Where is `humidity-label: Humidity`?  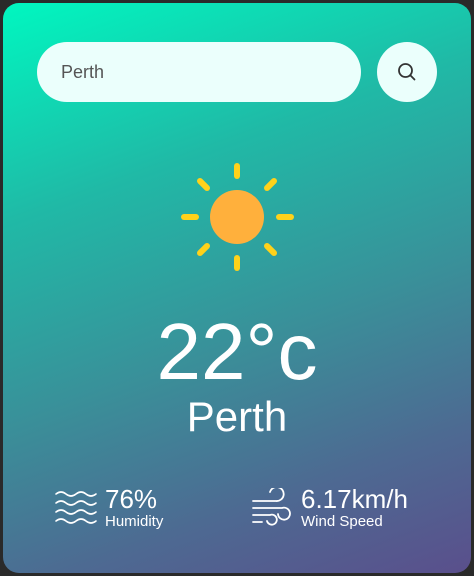
humidity-label: Humidity is located at coordinates (134, 521).